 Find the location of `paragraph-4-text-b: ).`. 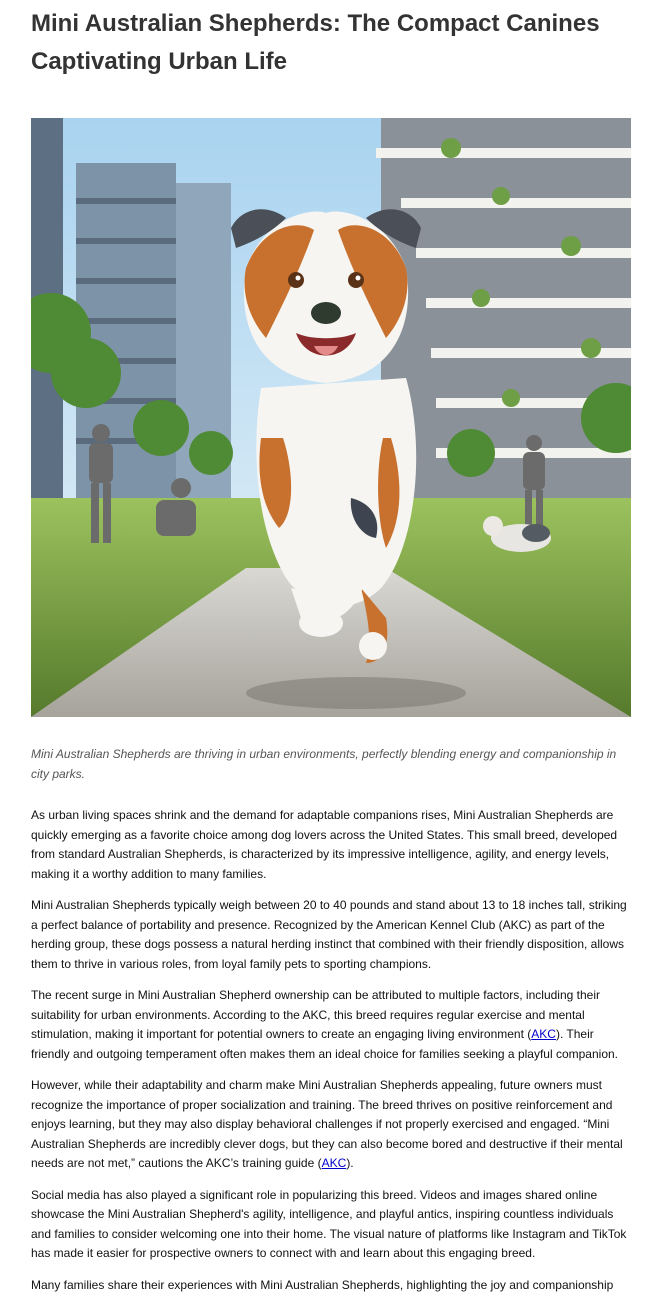

paragraph-4-text-b: ). is located at coordinates (350, 1163).